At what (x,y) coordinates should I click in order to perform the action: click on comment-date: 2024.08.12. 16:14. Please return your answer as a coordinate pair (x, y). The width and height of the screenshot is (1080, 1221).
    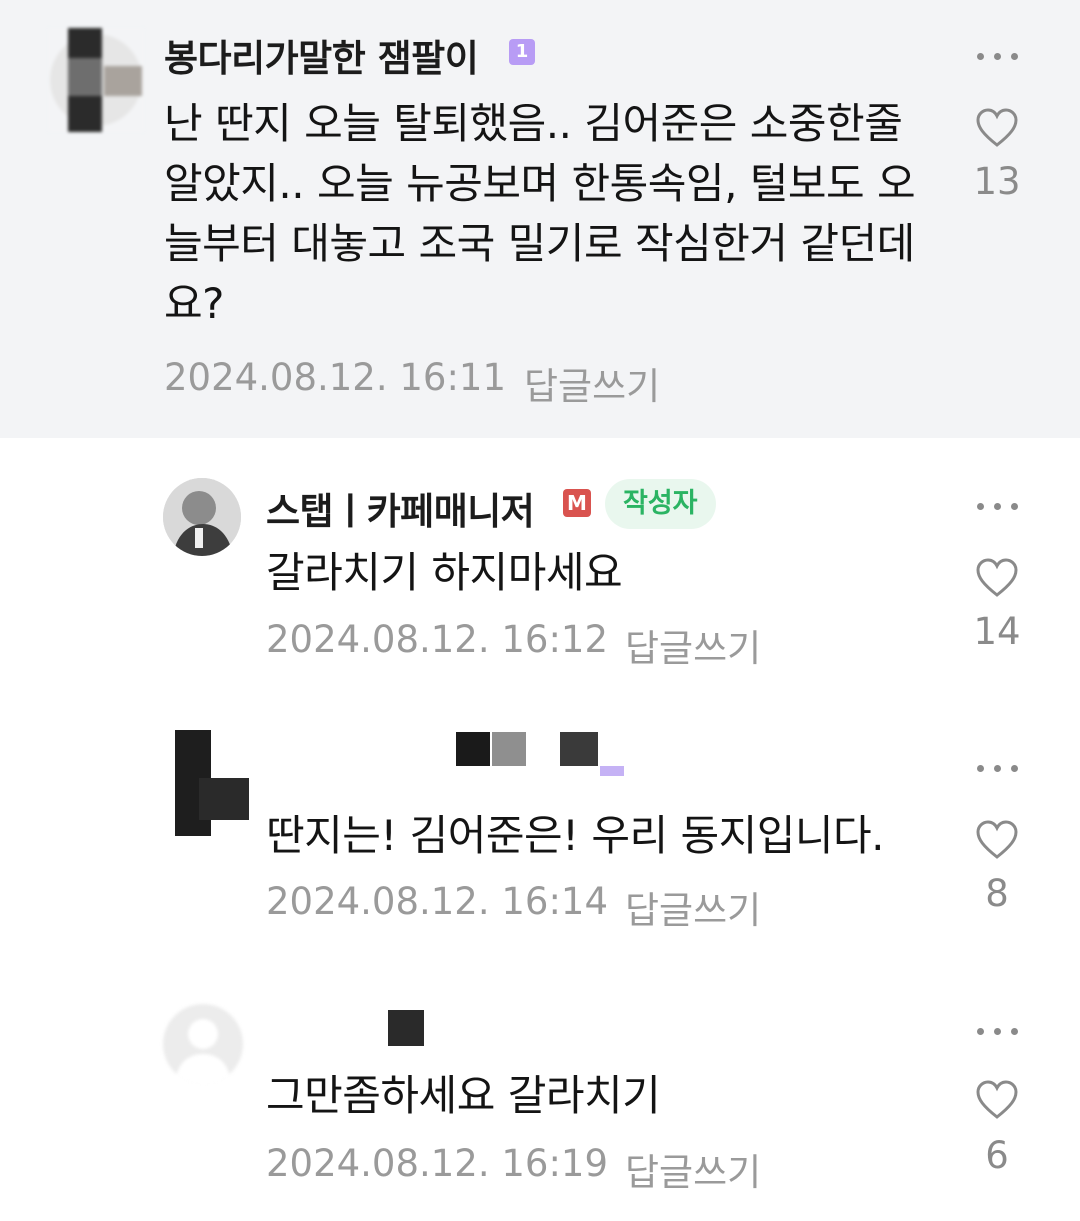
    Looking at the image, I should click on (437, 901).